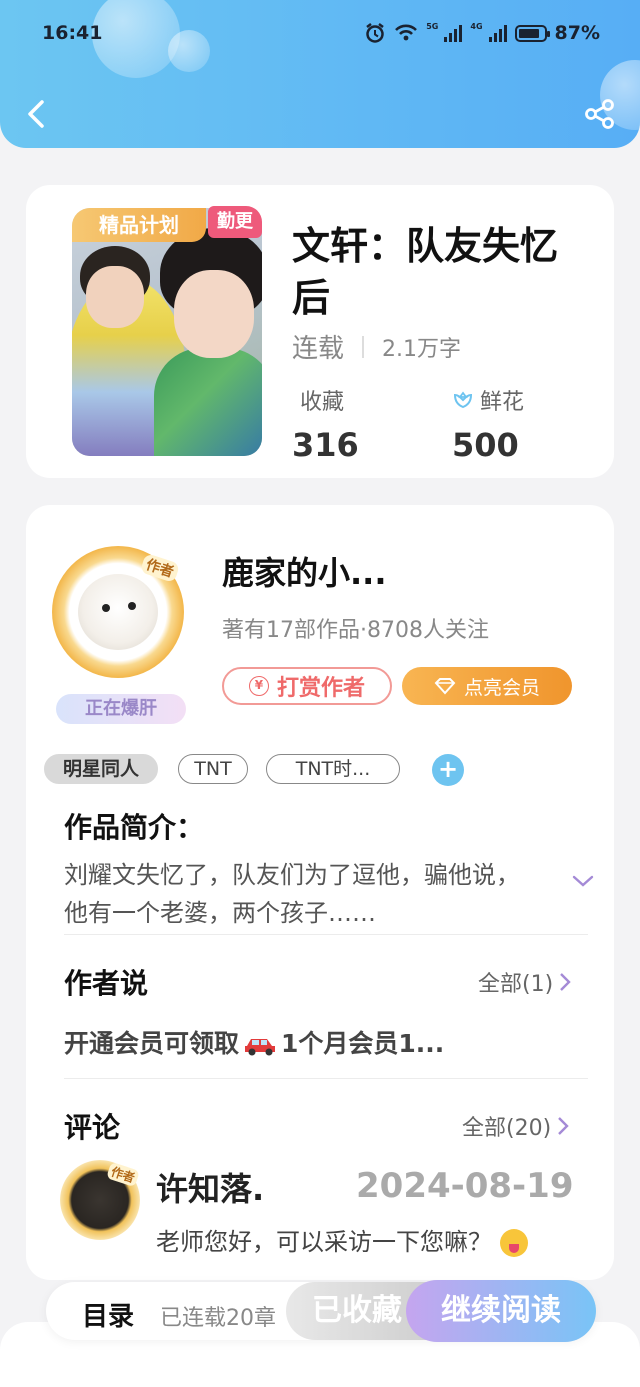 This screenshot has height=1387, width=640. Describe the element at coordinates (92, 1127) in the screenshot. I see `comments-title: 评论` at that location.